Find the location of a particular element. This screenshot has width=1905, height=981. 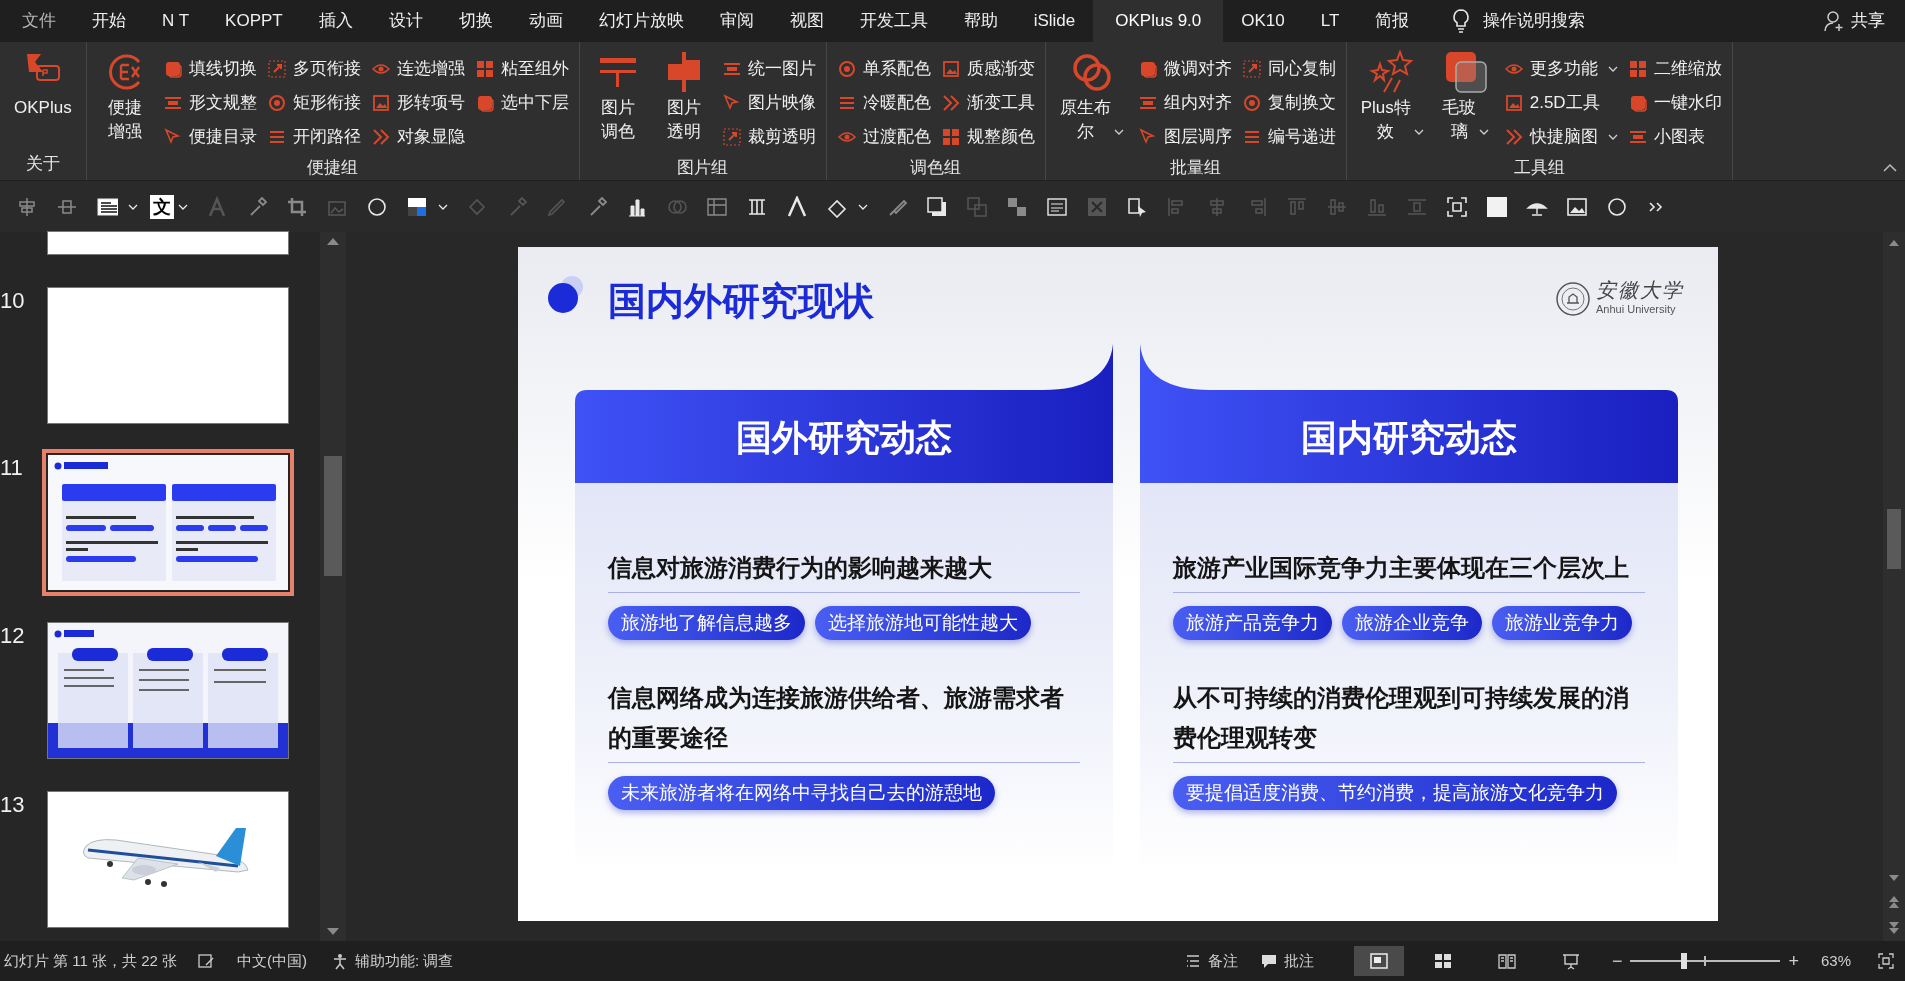

menu-tab: 帮助 is located at coordinates (980, 21).